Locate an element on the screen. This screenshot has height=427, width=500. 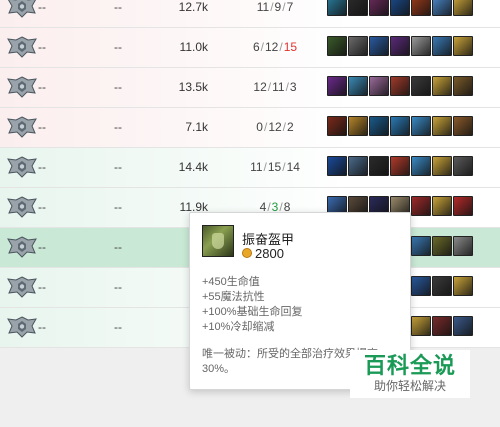
item-stat: +450生命值 is located at coordinates (231, 282).